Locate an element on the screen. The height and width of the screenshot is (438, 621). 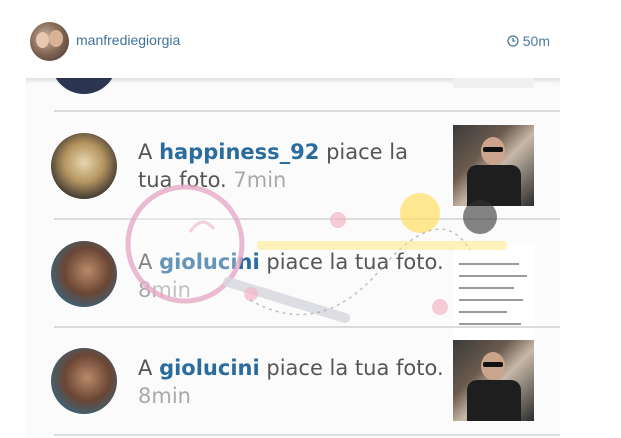
notification-text: A happiness_92 piace la tua foto. 7min is located at coordinates (273, 166).